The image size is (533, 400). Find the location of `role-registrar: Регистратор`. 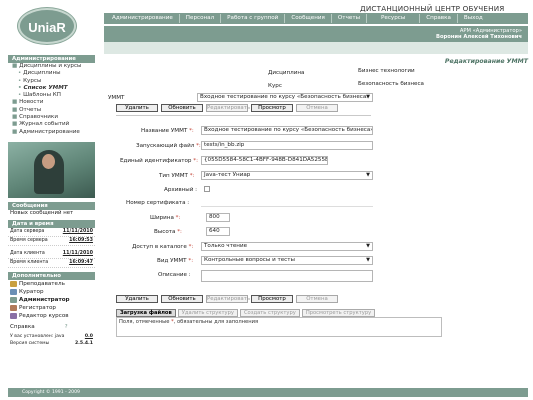

role-registrar: Регистратор is located at coordinates (51, 308).